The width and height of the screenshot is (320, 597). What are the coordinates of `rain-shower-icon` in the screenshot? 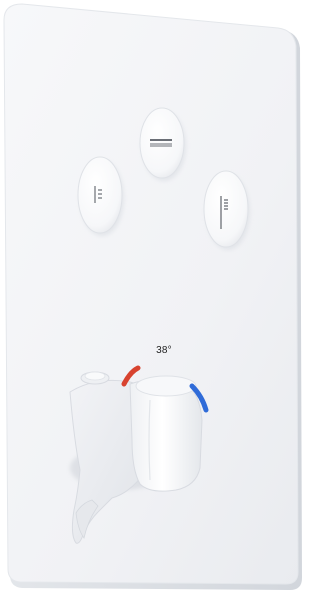 It's located at (161, 143).